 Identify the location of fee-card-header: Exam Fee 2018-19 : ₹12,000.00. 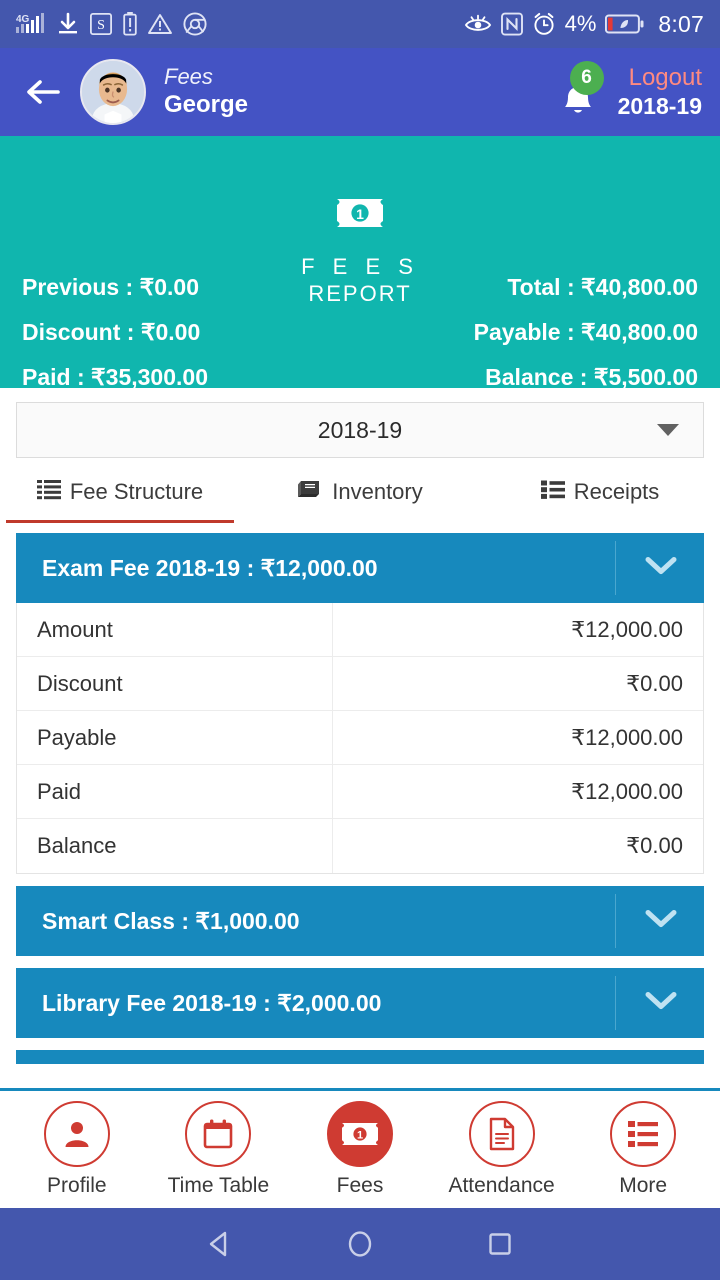
(360, 568).